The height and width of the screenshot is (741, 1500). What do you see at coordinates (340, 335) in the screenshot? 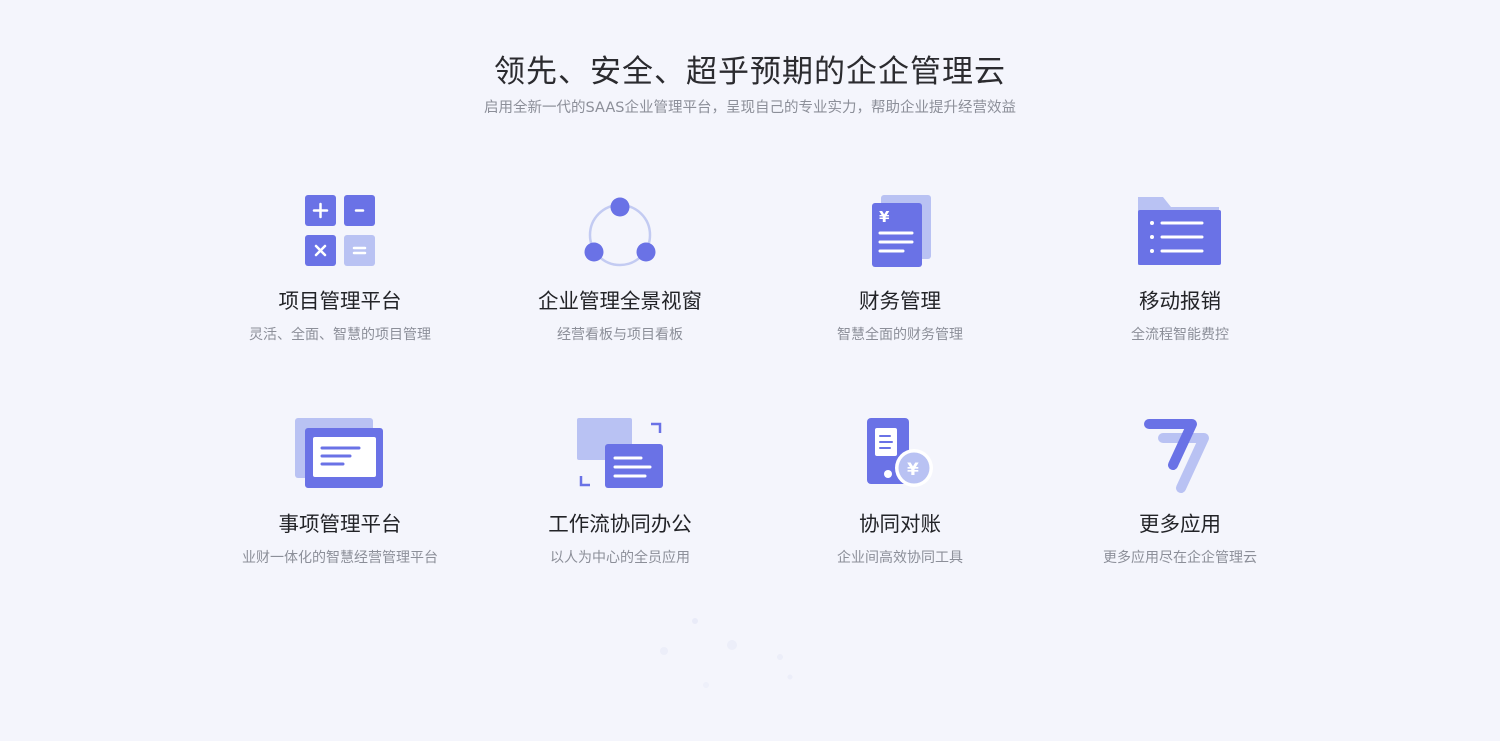
I see `feature-desc: 灵活、全面、智慧的项目管理` at bounding box center [340, 335].